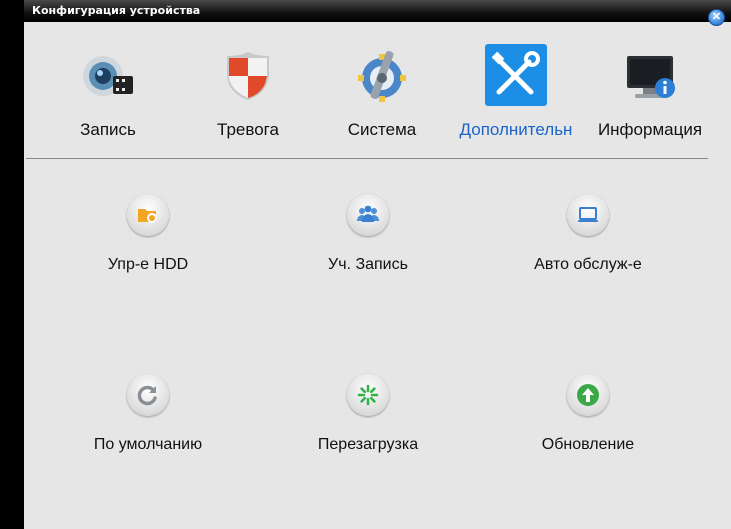 The width and height of the screenshot is (731, 529). I want to click on tab-info-label: Информация, so click(650, 129).